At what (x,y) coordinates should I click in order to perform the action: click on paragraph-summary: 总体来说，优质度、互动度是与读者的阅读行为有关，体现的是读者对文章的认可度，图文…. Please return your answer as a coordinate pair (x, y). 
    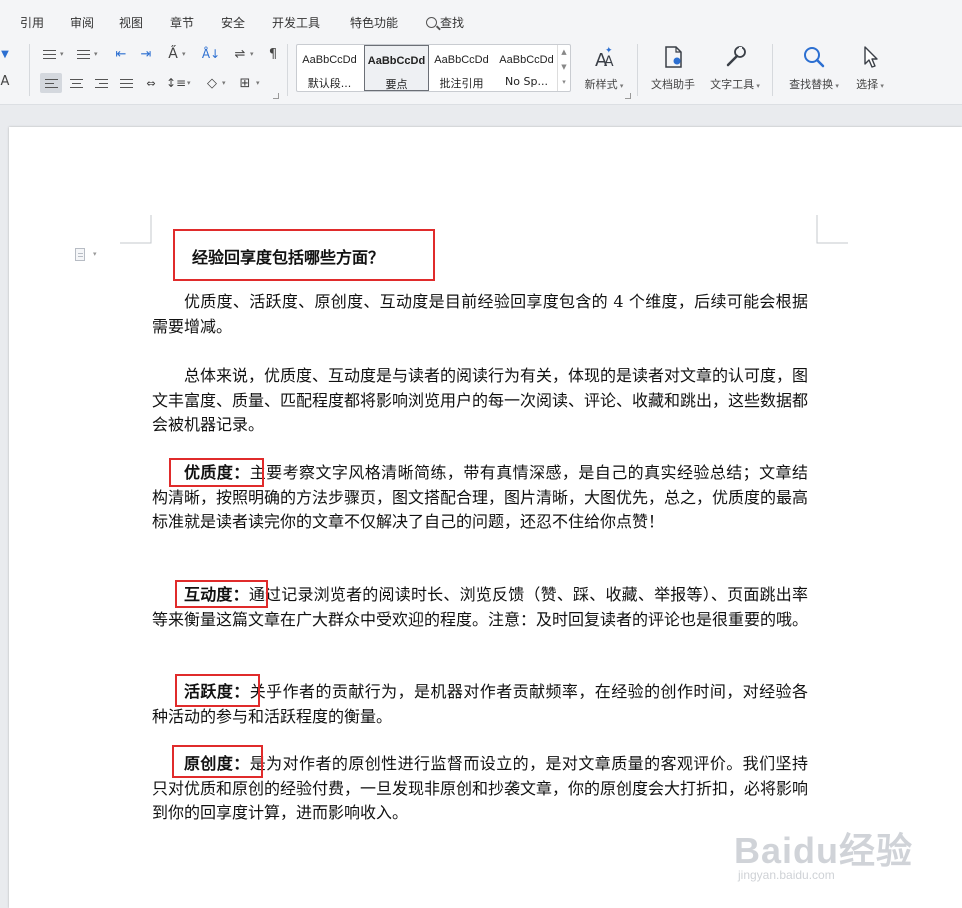
    Looking at the image, I should click on (480, 400).